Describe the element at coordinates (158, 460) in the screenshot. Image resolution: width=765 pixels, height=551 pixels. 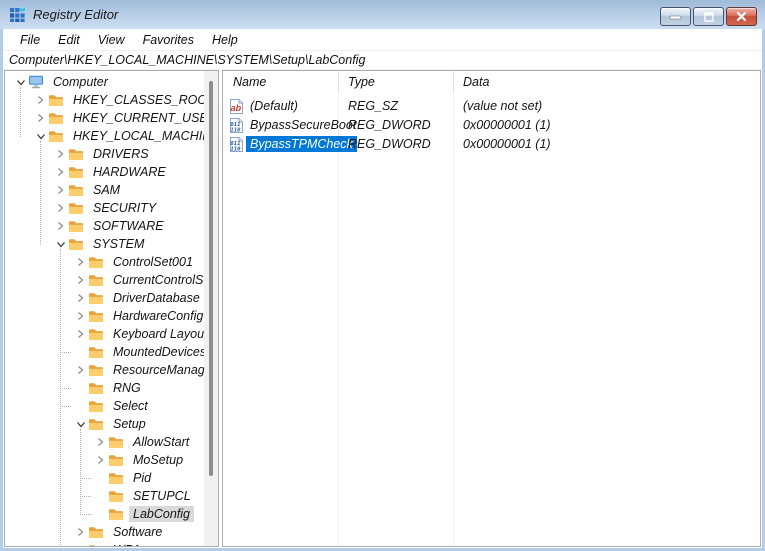
I see `tree-item-label: MoSetup` at that location.